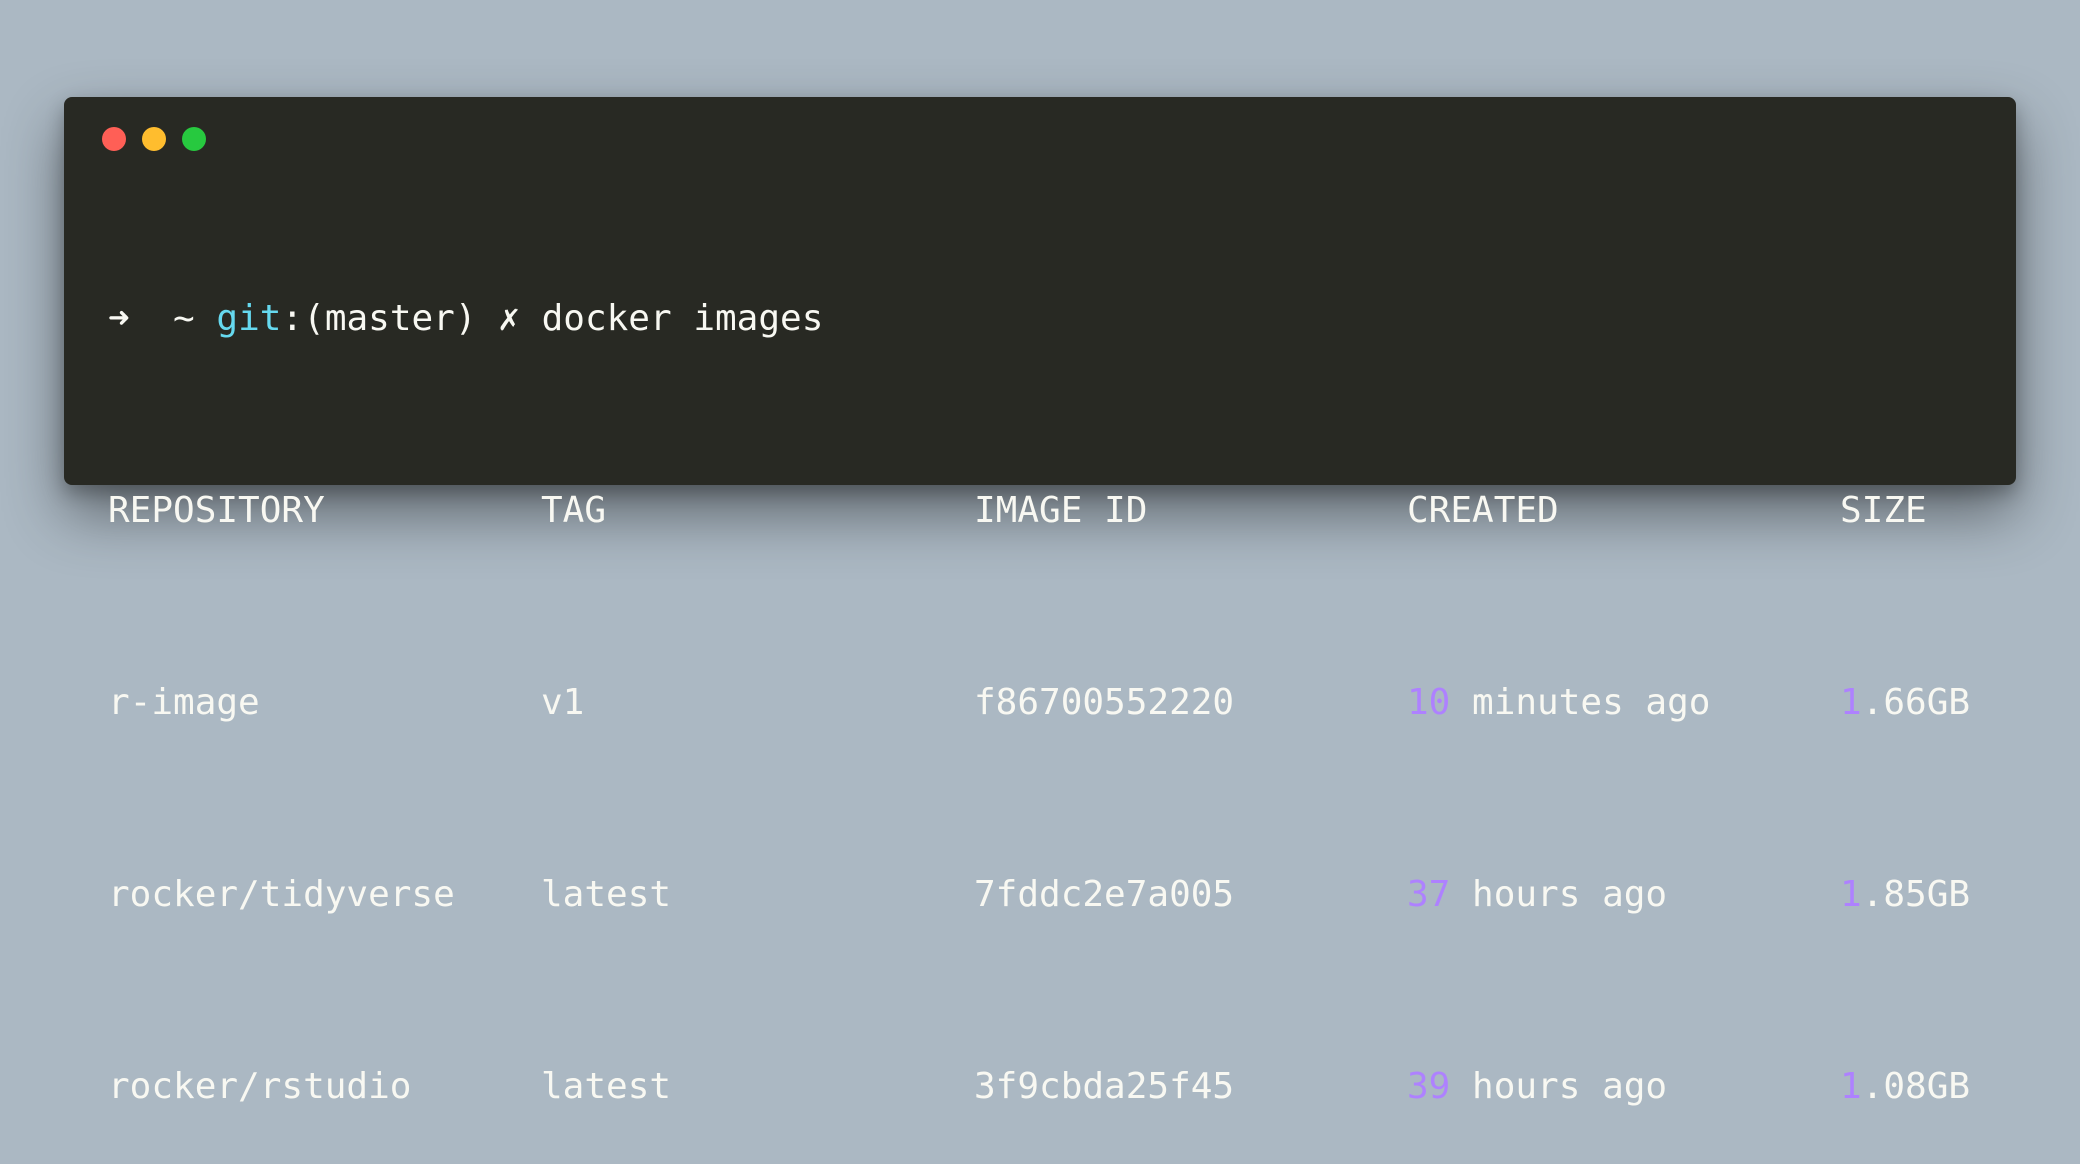 Image resolution: width=2080 pixels, height=1164 pixels. Describe the element at coordinates (303, 318) in the screenshot. I see `branch-open: :(` at that location.